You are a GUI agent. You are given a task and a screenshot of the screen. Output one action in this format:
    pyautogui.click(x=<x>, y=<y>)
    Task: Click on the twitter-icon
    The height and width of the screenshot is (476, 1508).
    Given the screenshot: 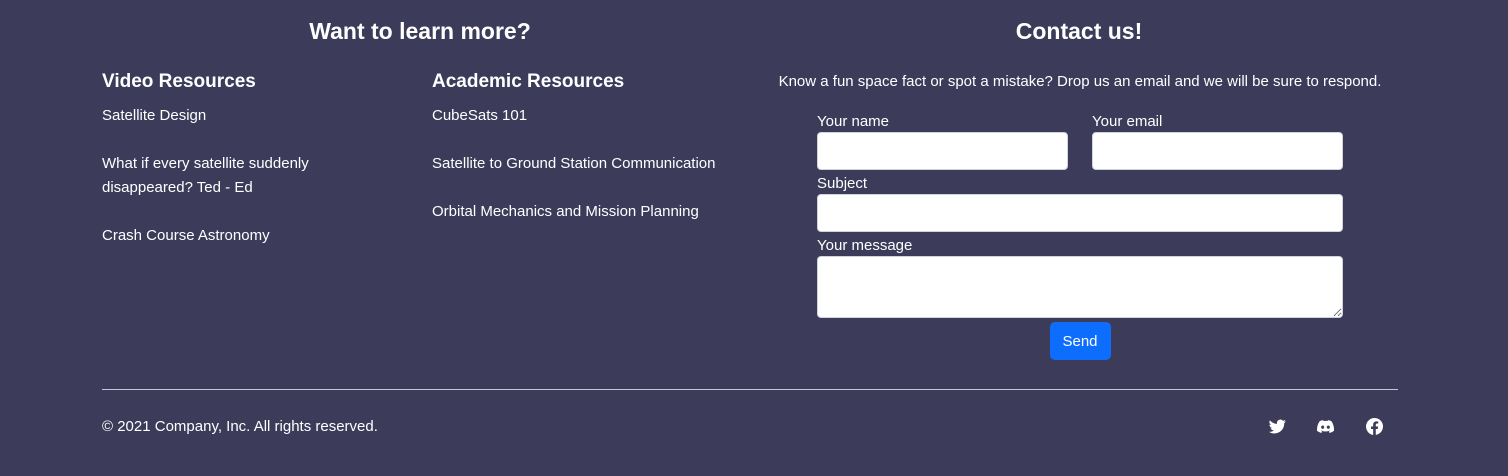 What is the action you would take?
    pyautogui.click(x=1277, y=426)
    